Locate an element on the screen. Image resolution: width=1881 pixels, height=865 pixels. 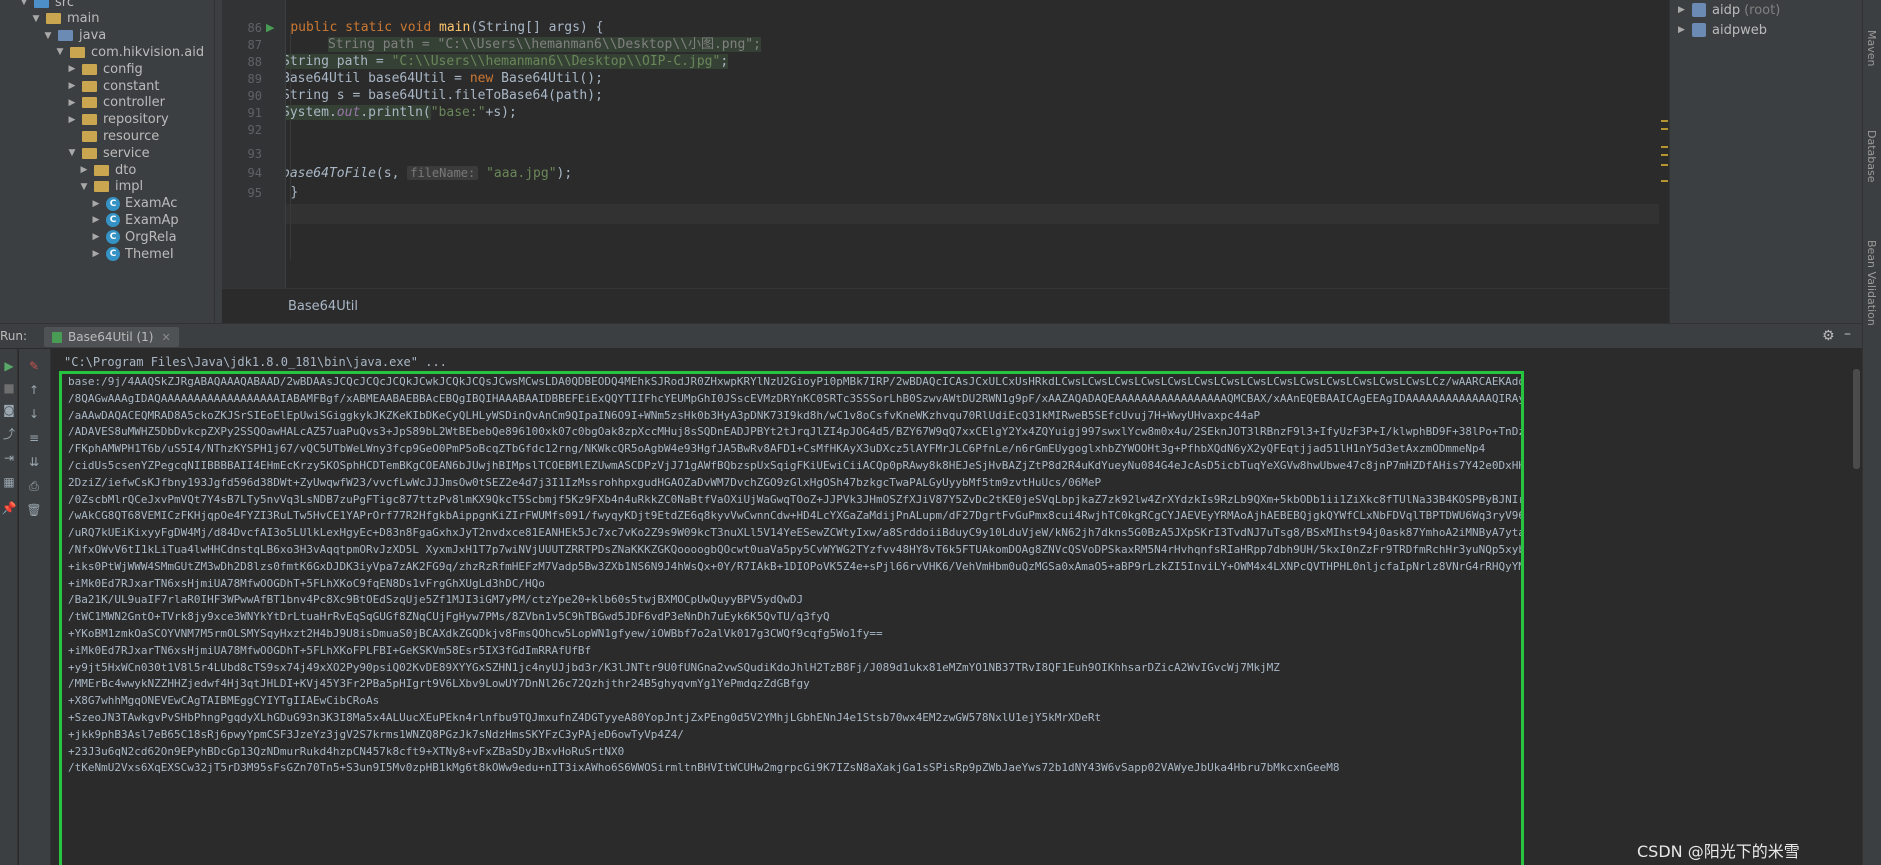
line-number: 88 is located at coordinates (242, 62).